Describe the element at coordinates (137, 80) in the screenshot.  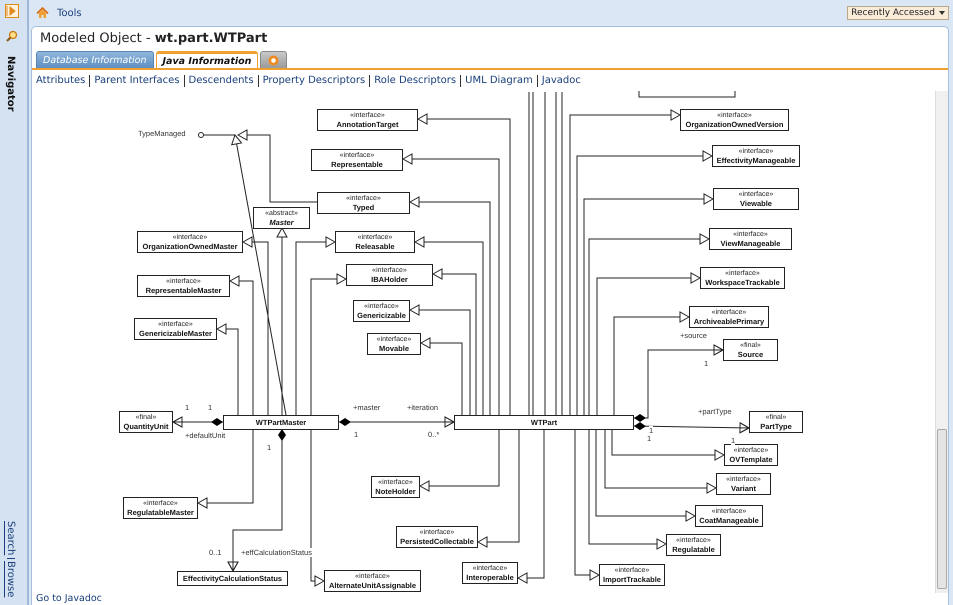
I see `section-link: Parent Interfaces` at that location.